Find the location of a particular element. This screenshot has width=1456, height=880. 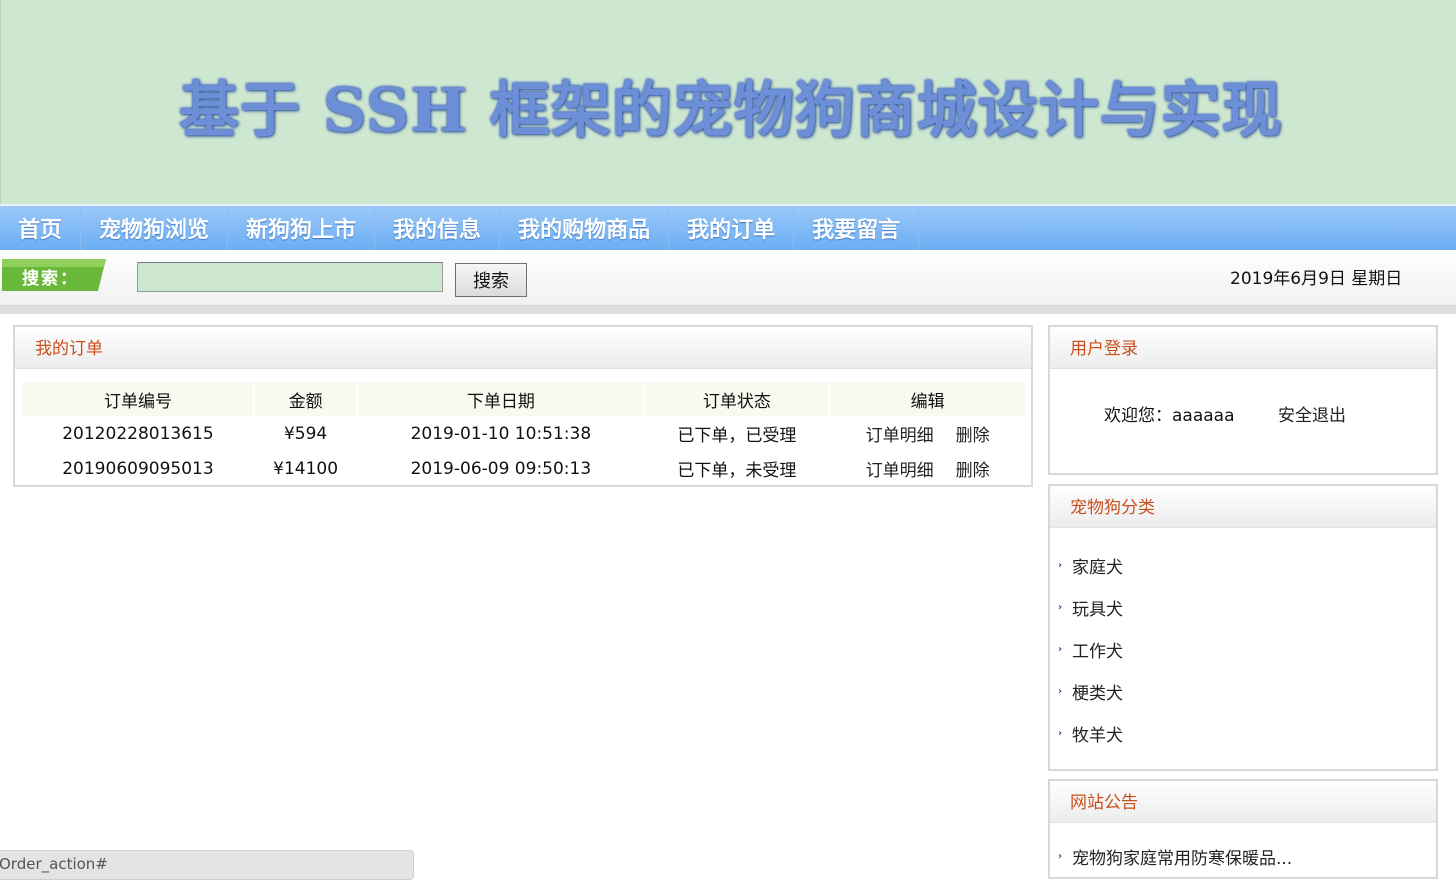

category-item: › 家庭犬 is located at coordinates (1090, 565).